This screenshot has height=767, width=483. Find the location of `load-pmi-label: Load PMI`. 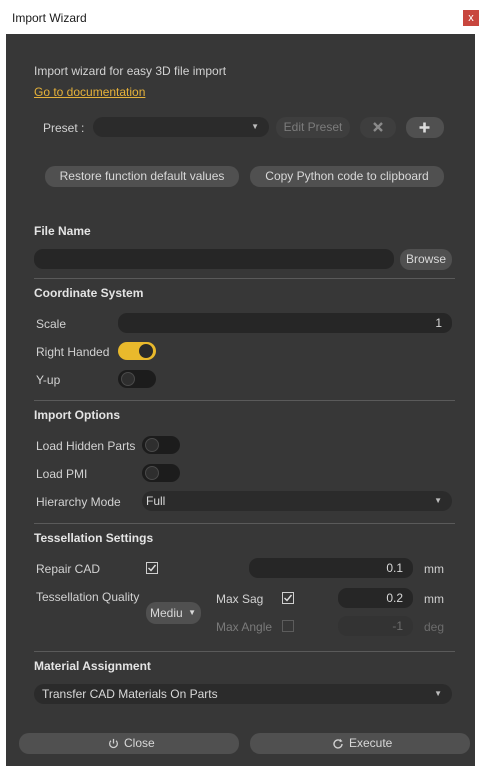

load-pmi-label: Load PMI is located at coordinates (62, 474).